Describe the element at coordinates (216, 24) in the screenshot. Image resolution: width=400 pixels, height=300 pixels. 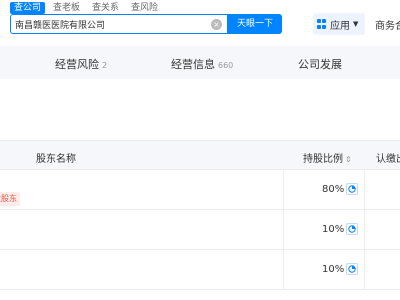
I see `clear-icon: ×` at that location.